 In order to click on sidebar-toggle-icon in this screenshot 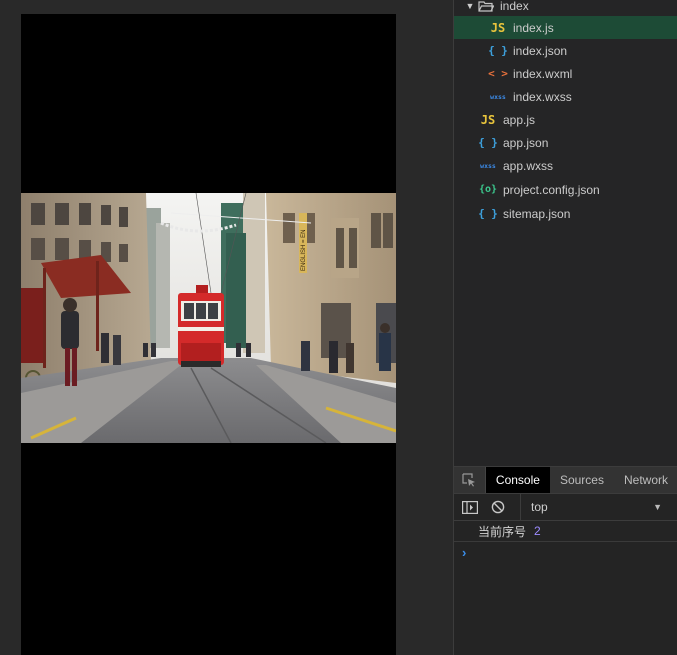, I will do `click(470, 507)`.